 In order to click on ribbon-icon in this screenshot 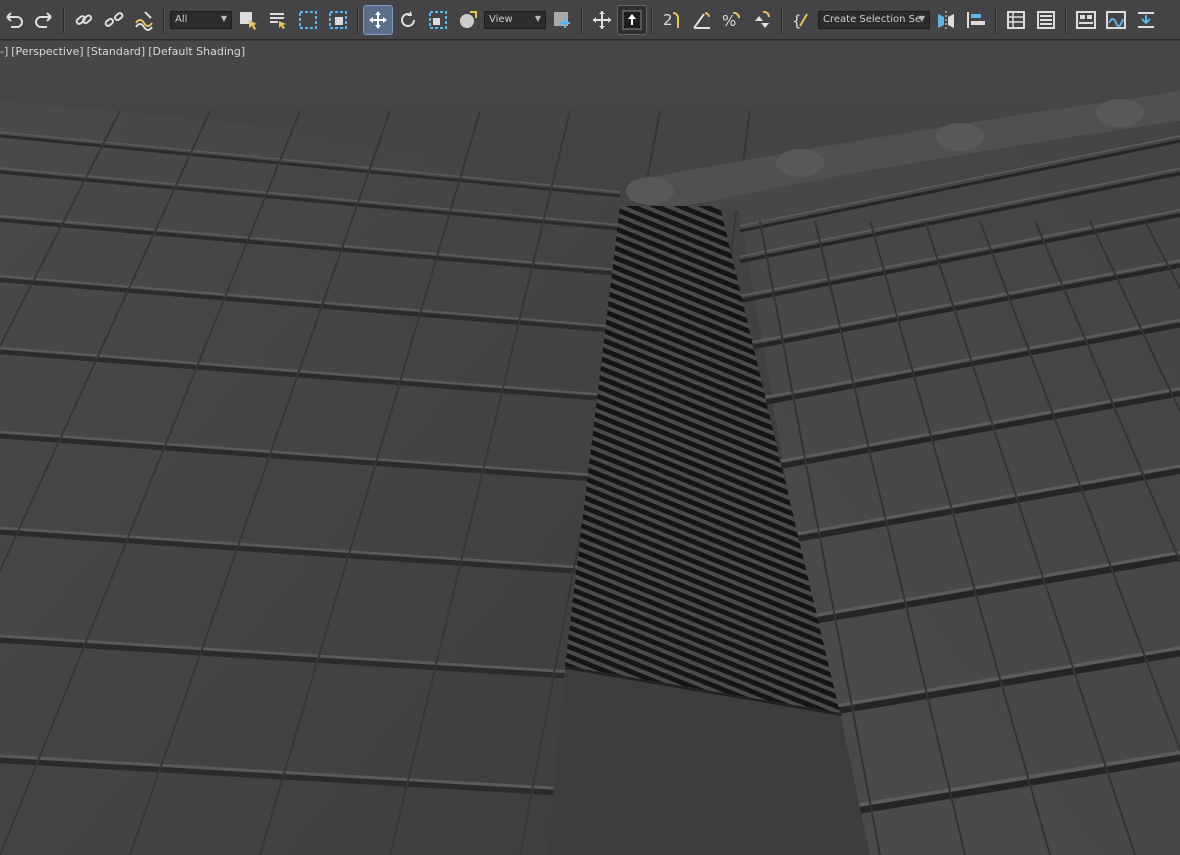, I will do `click(1086, 19)`.